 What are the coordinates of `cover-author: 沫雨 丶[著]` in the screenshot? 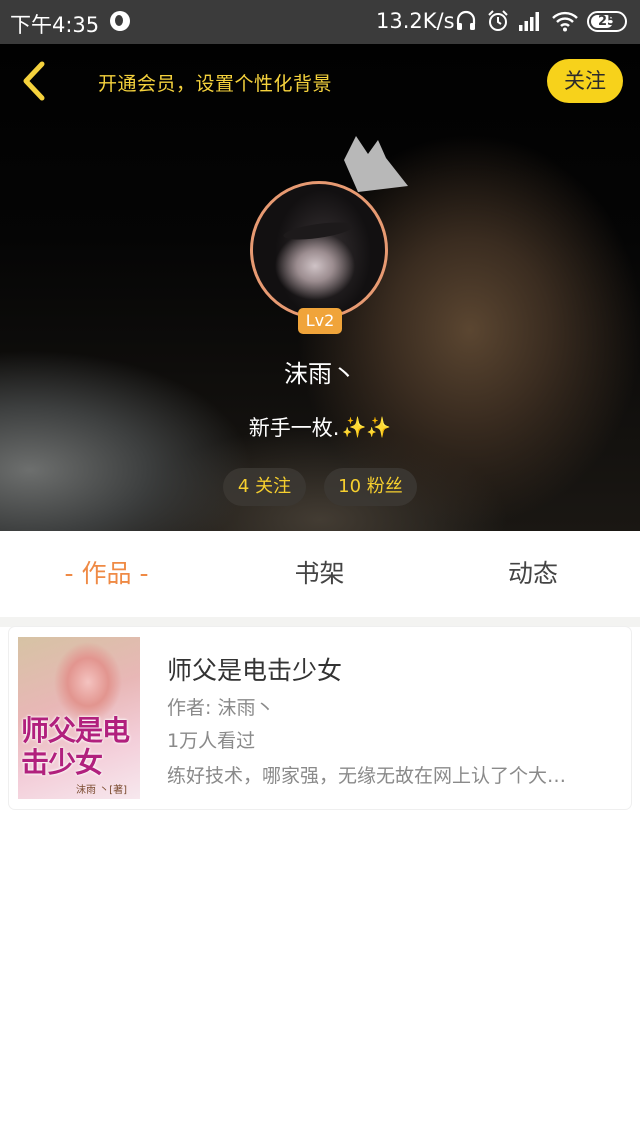 It's located at (101, 790).